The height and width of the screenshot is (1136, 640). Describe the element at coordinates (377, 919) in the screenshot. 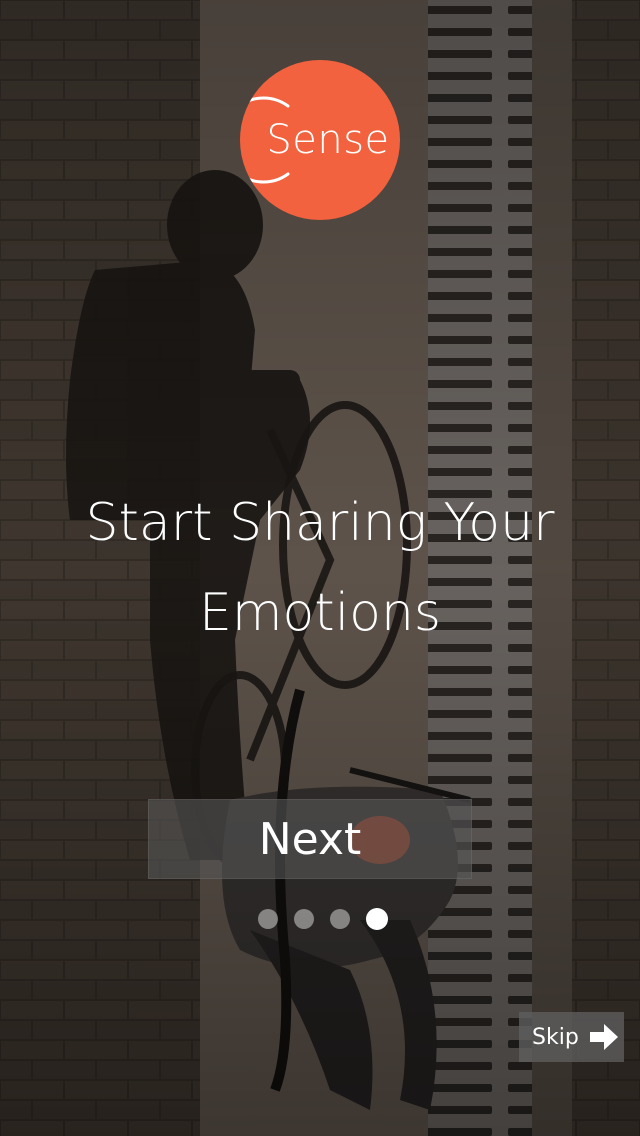

I see `page-dot-4-active` at that location.